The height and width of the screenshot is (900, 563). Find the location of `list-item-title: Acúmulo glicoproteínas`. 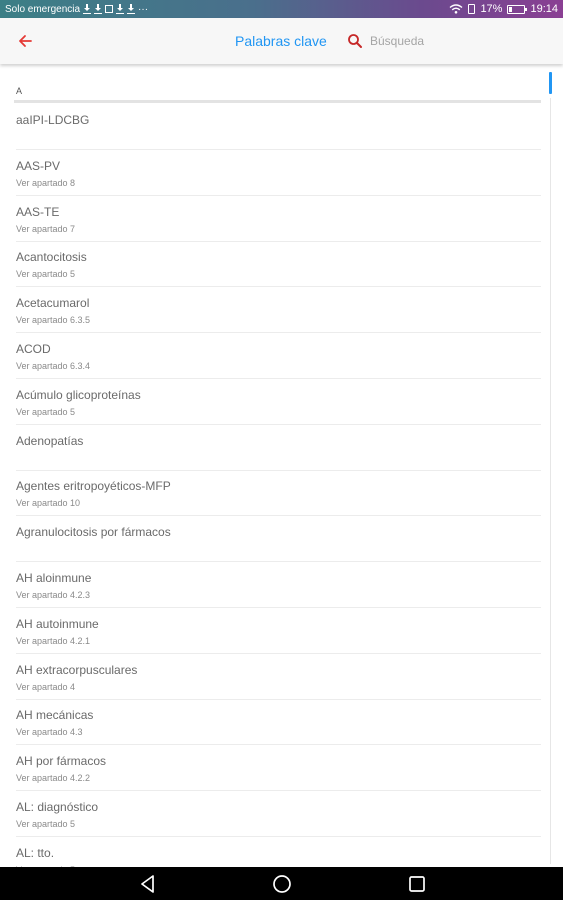

list-item-title: Acúmulo glicoproteínas is located at coordinates (78, 394).